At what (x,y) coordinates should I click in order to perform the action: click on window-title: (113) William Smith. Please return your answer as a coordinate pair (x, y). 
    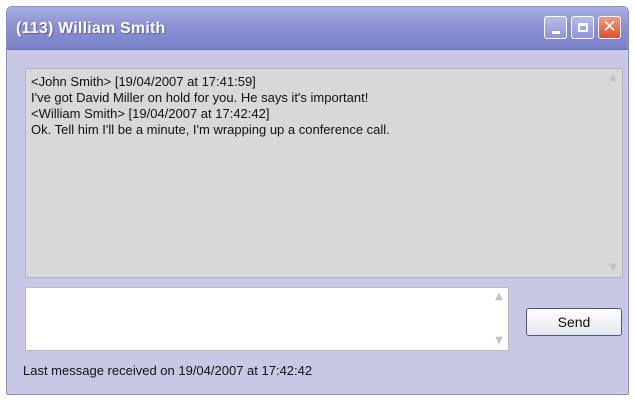
    Looking at the image, I should click on (91, 28).